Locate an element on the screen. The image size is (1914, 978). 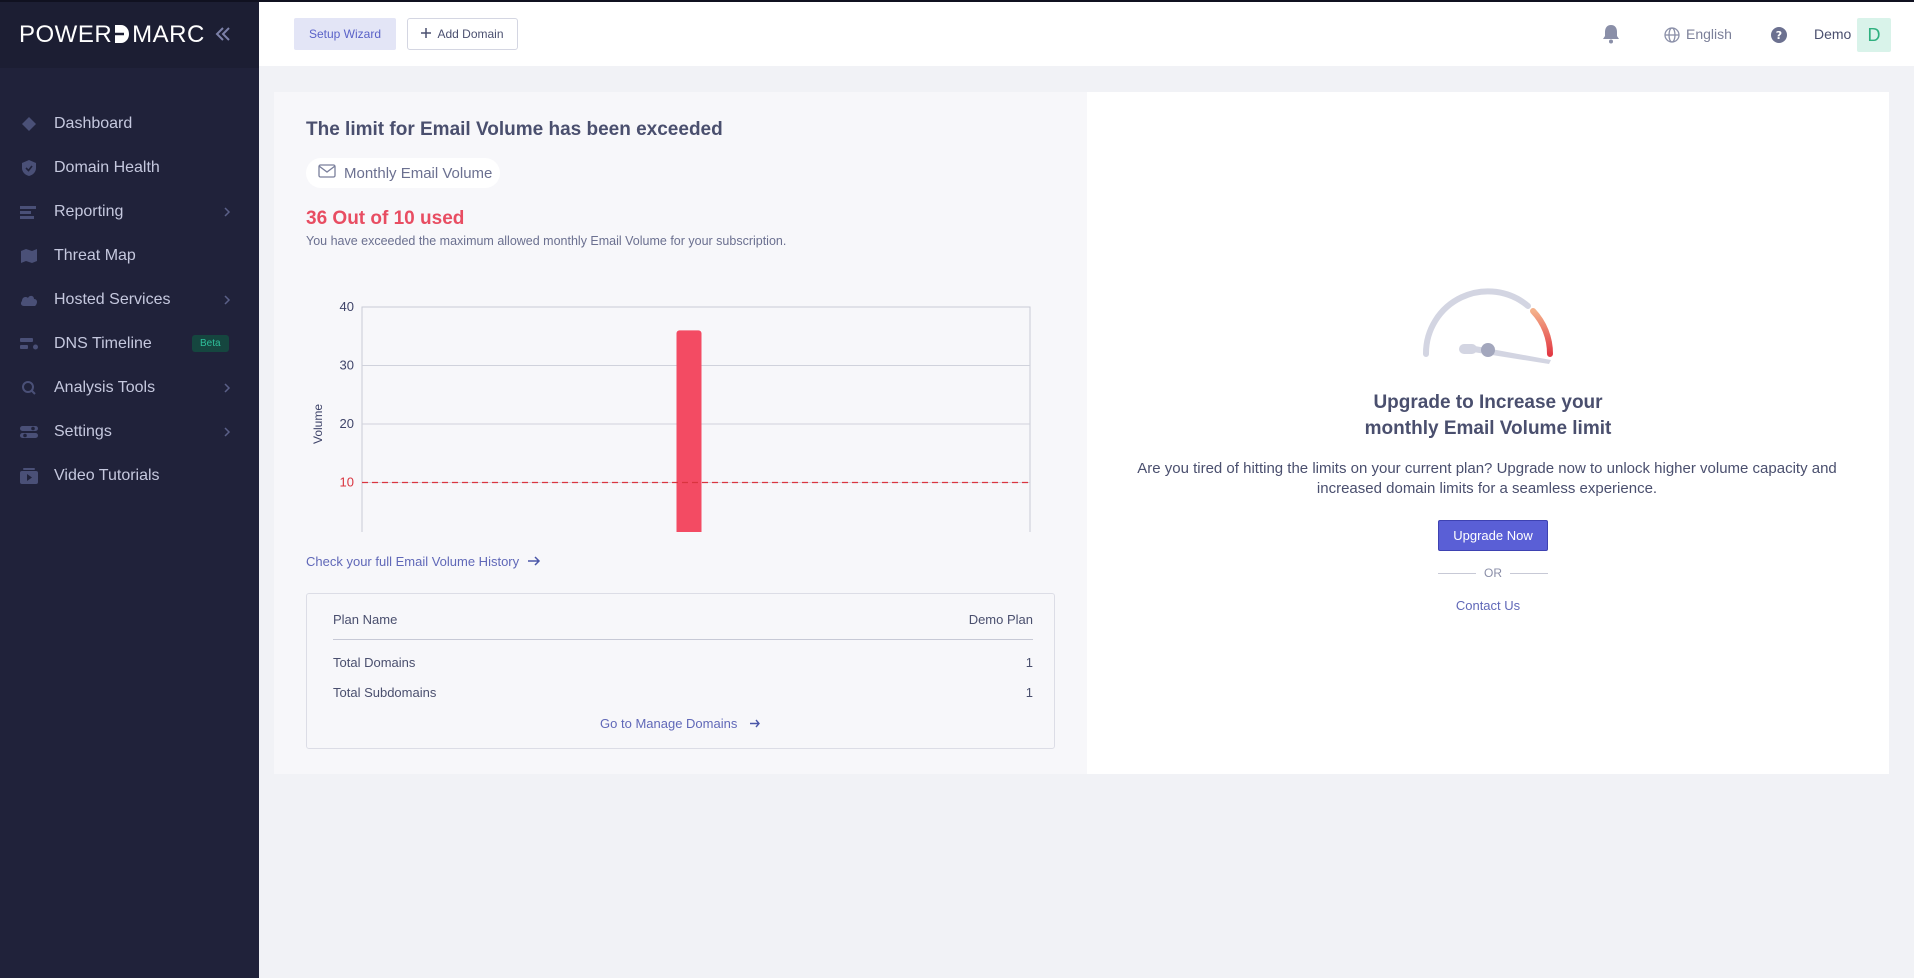
sidebar-item-label: Settings is located at coordinates (83, 431).